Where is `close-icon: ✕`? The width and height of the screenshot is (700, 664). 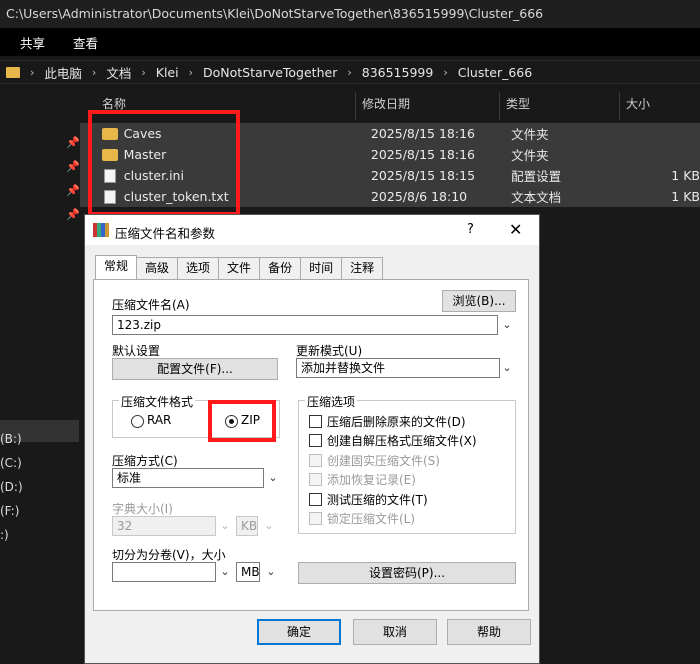
close-icon: ✕ is located at coordinates (515, 229).